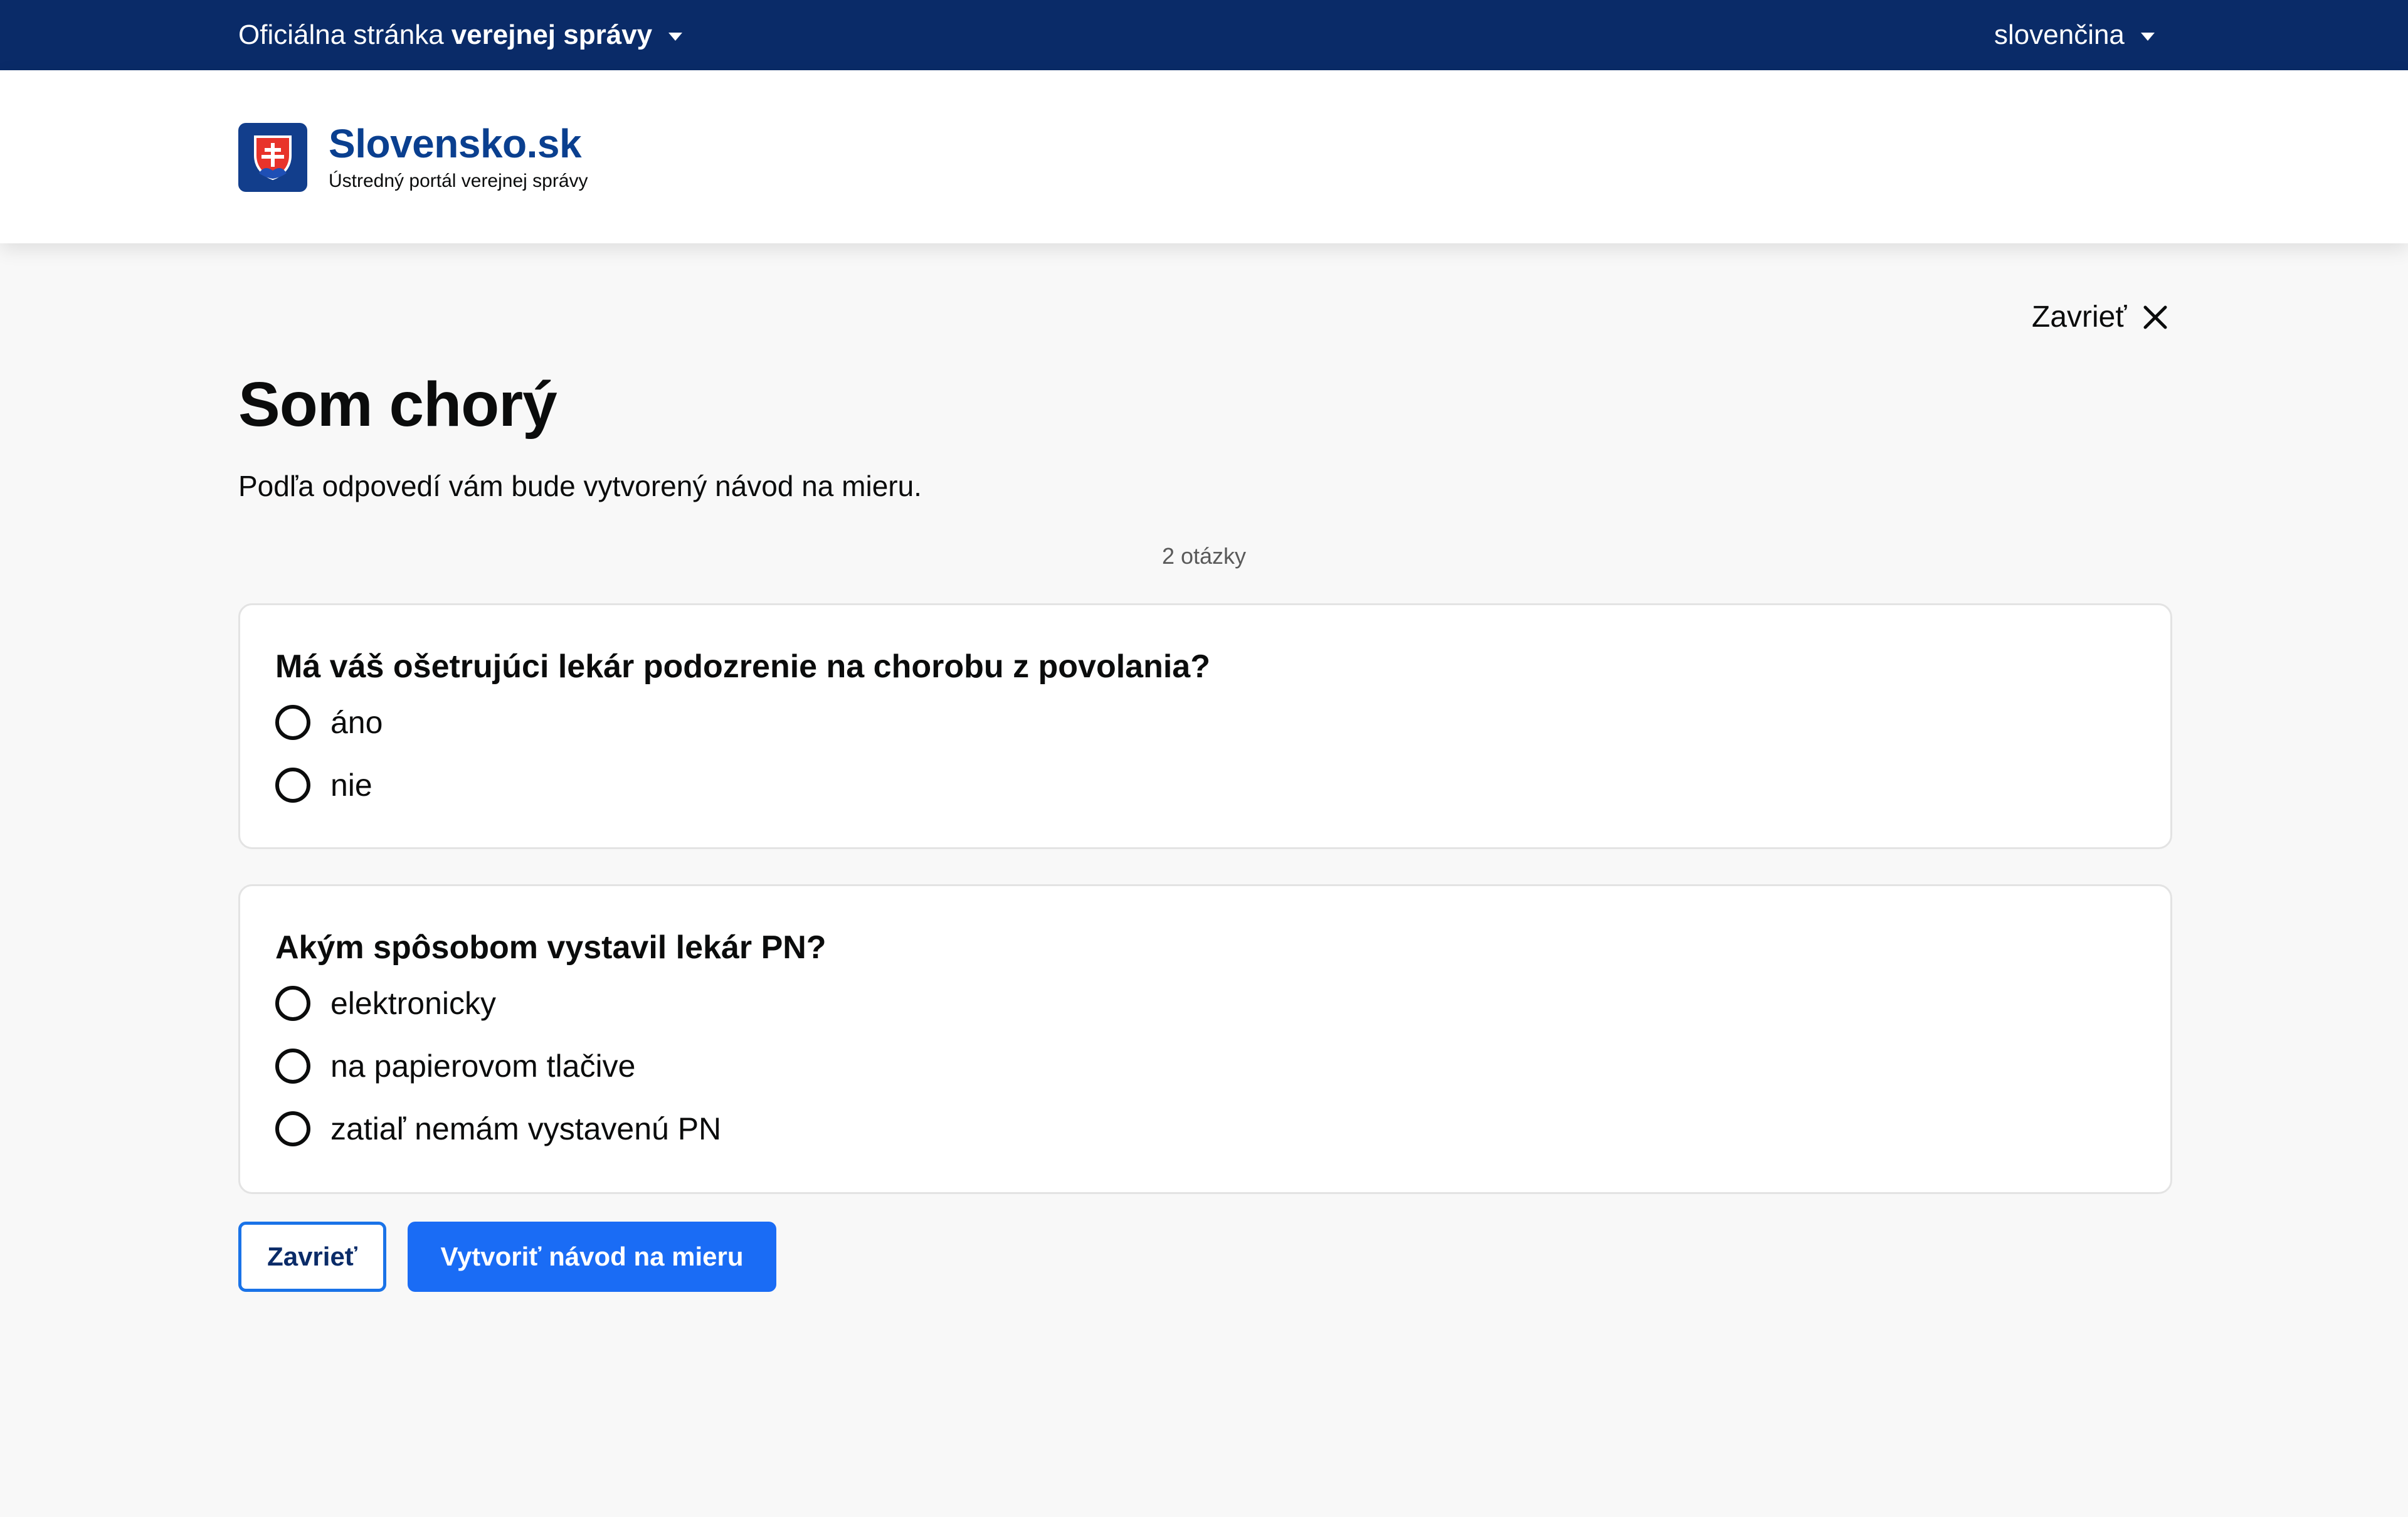 The width and height of the screenshot is (2408, 1517). What do you see at coordinates (351, 785) in the screenshot?
I see `option-label: nie` at bounding box center [351, 785].